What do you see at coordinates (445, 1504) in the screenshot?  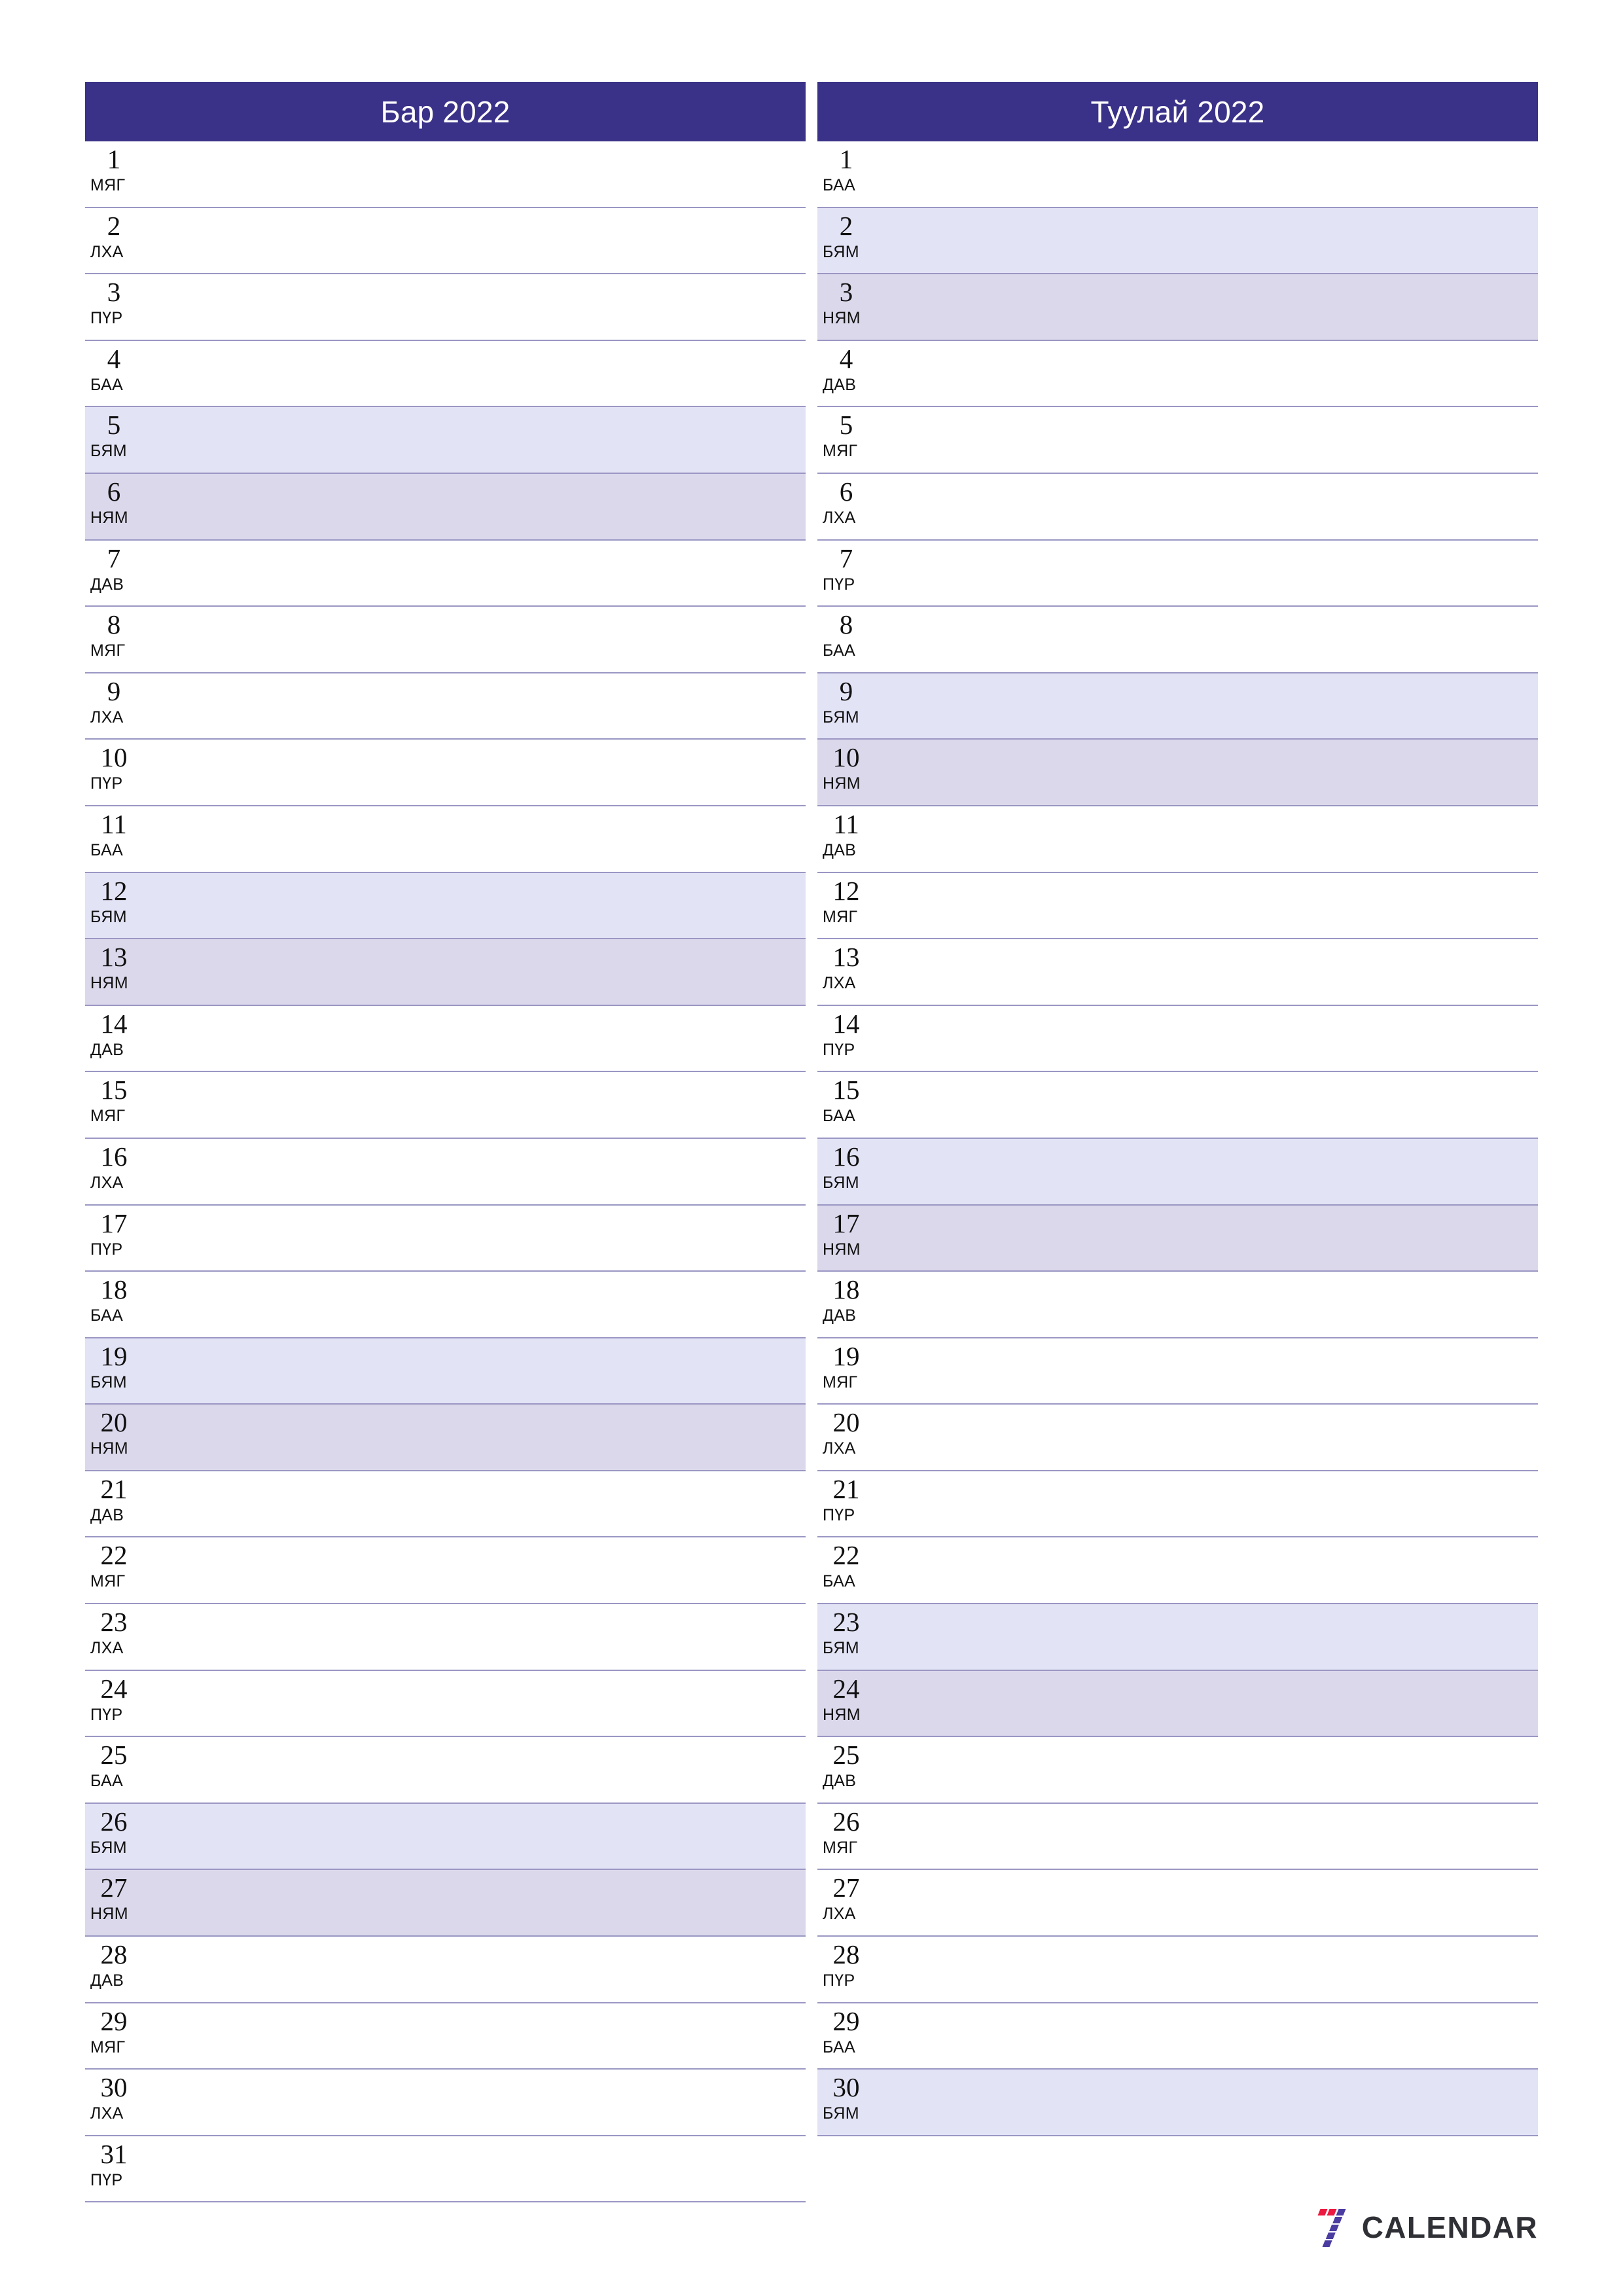 I see `day-row: 21 ДАВ` at bounding box center [445, 1504].